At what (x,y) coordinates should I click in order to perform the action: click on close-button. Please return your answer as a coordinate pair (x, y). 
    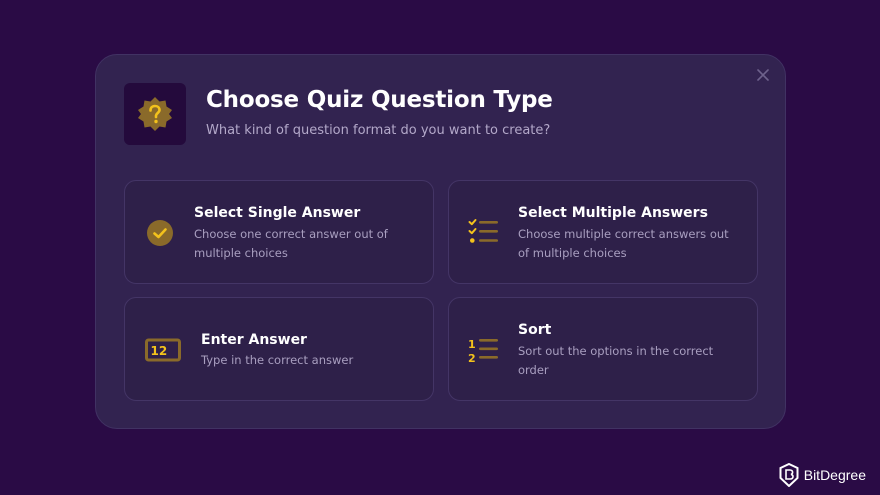
    Looking at the image, I should click on (763, 75).